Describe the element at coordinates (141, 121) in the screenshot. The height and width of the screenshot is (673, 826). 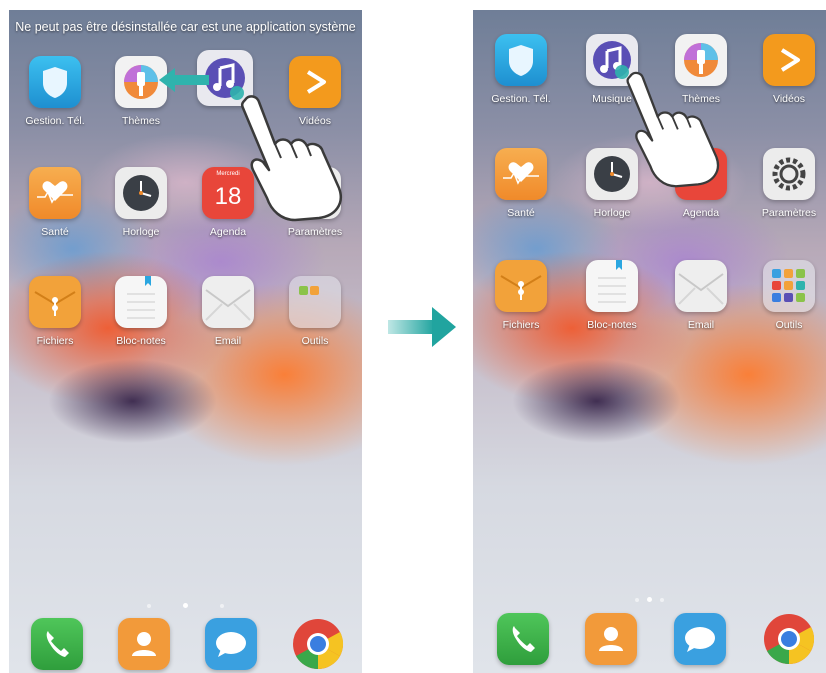
I see `app-label: Thèmes` at that location.